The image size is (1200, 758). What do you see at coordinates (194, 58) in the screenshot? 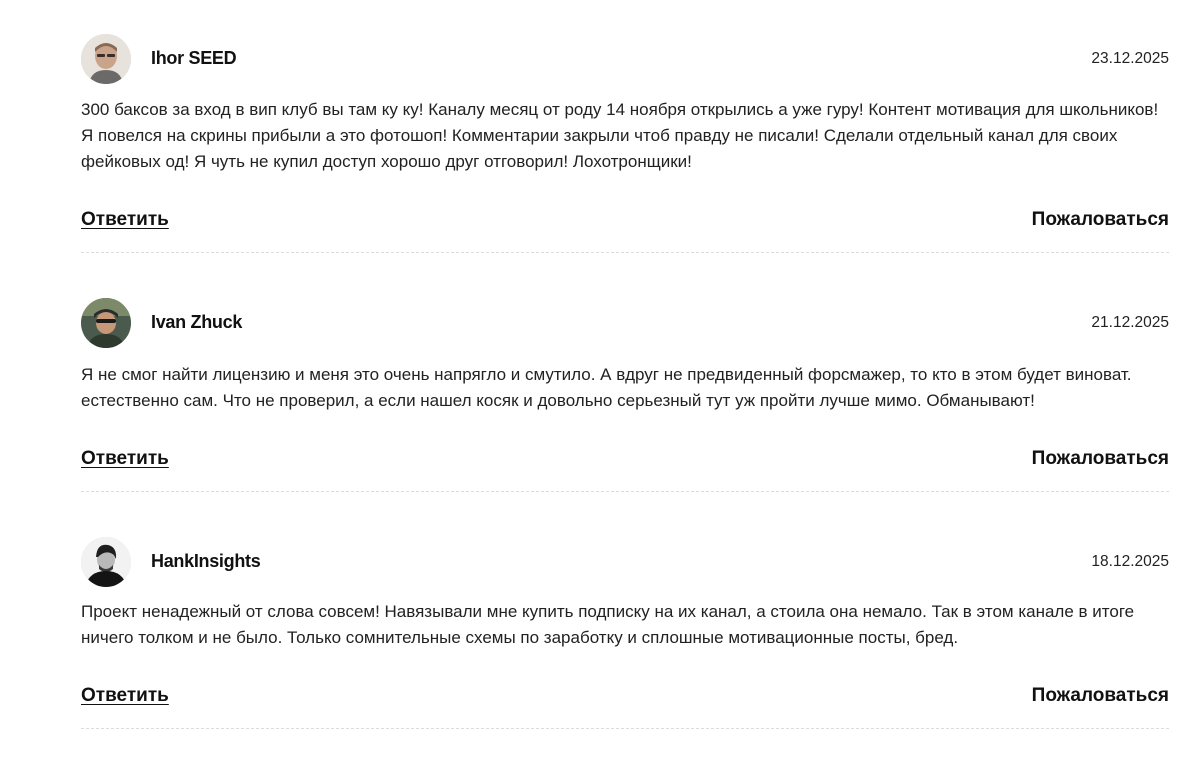
I see `comment-author: Ihor SEED` at bounding box center [194, 58].